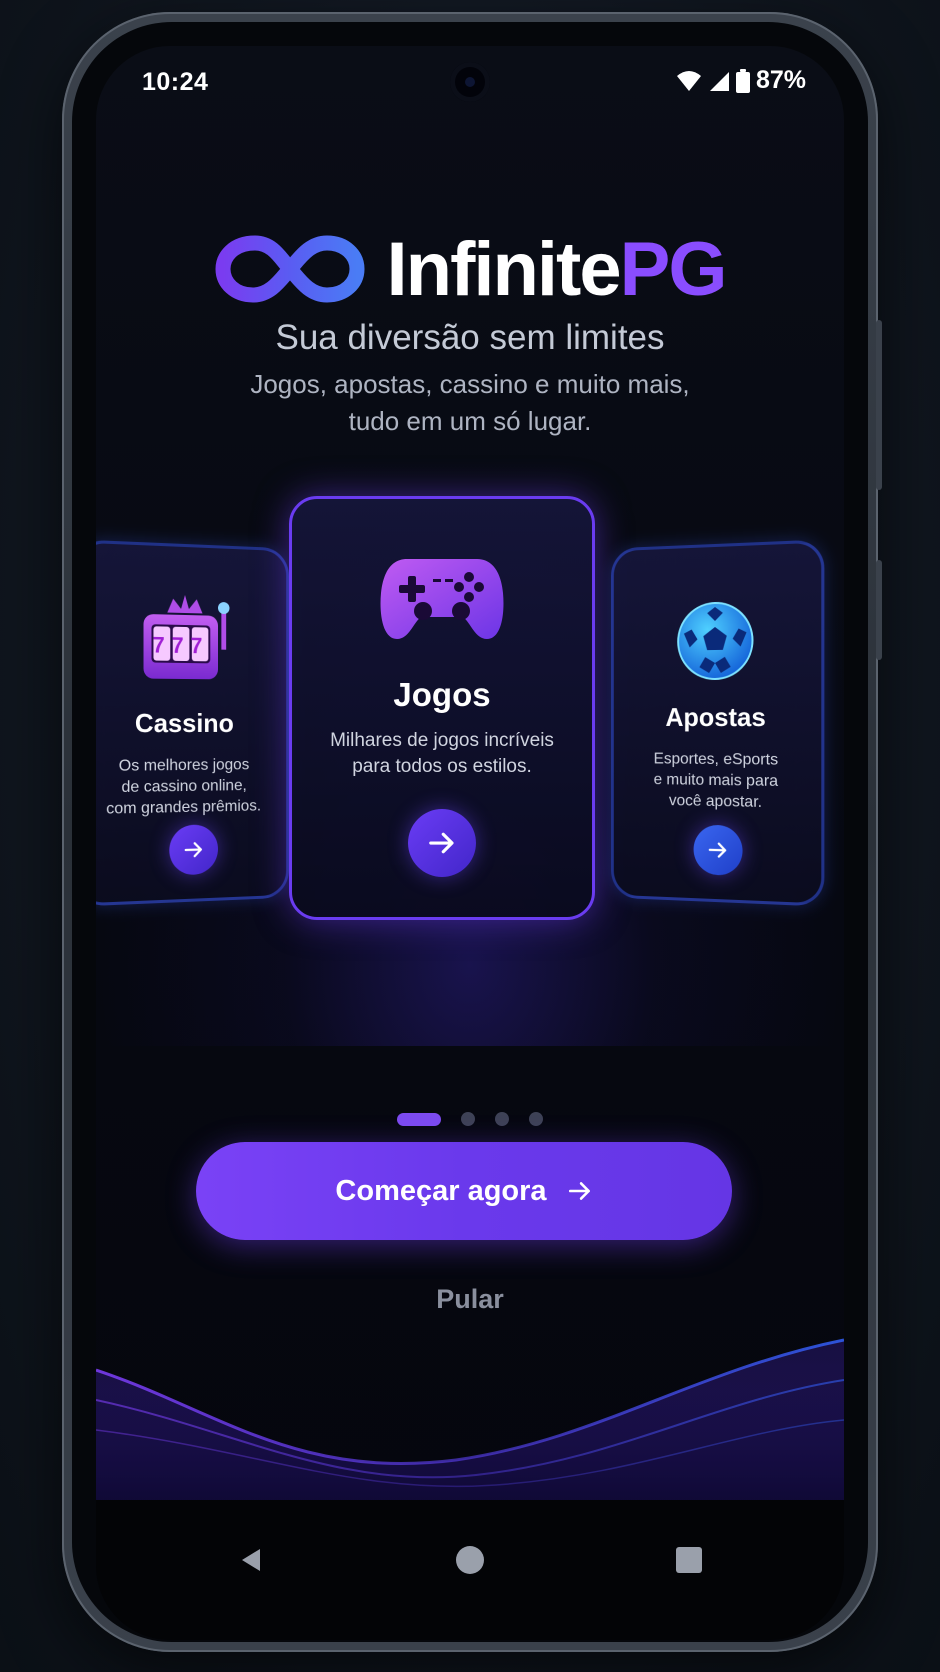  What do you see at coordinates (251, 1560) in the screenshot?
I see `back-icon` at bounding box center [251, 1560].